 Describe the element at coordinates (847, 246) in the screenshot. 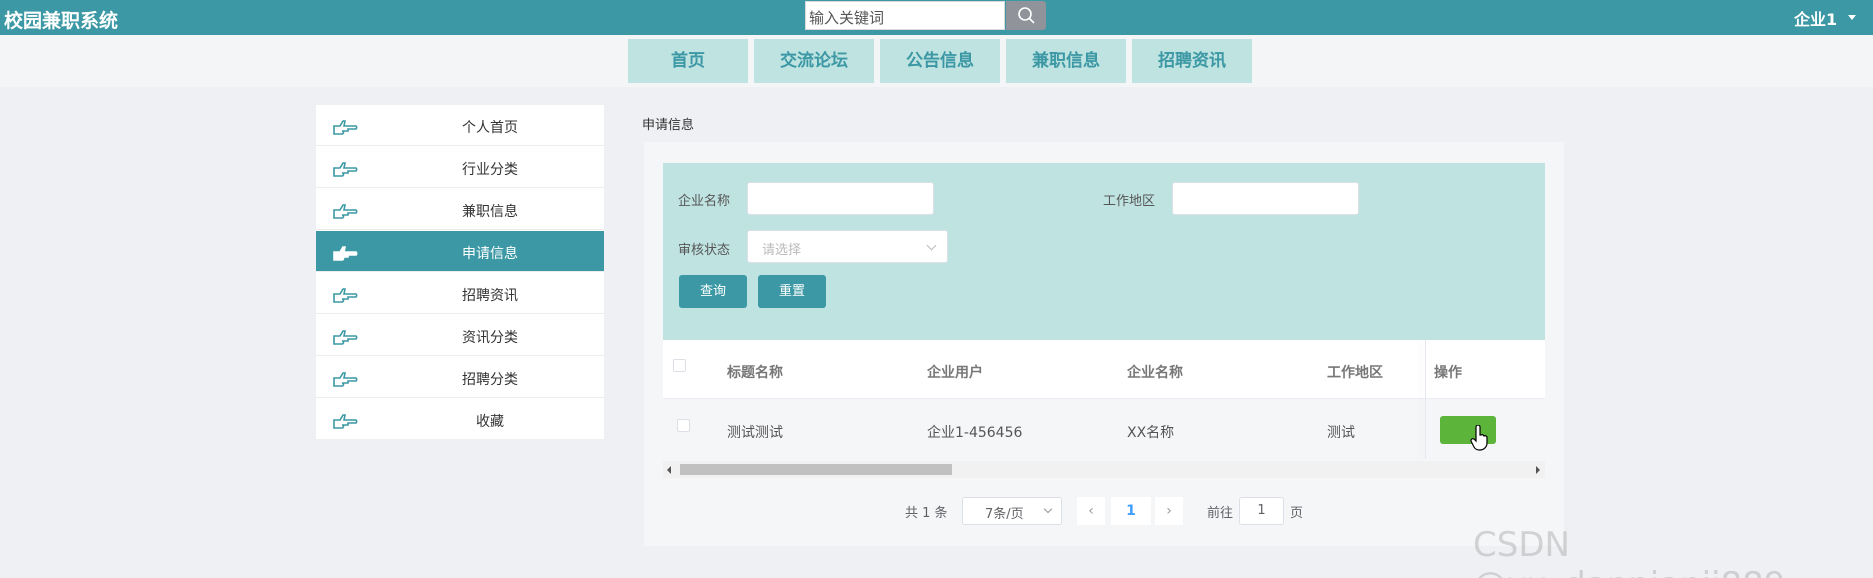

I see `review-status-select: 请选择` at that location.